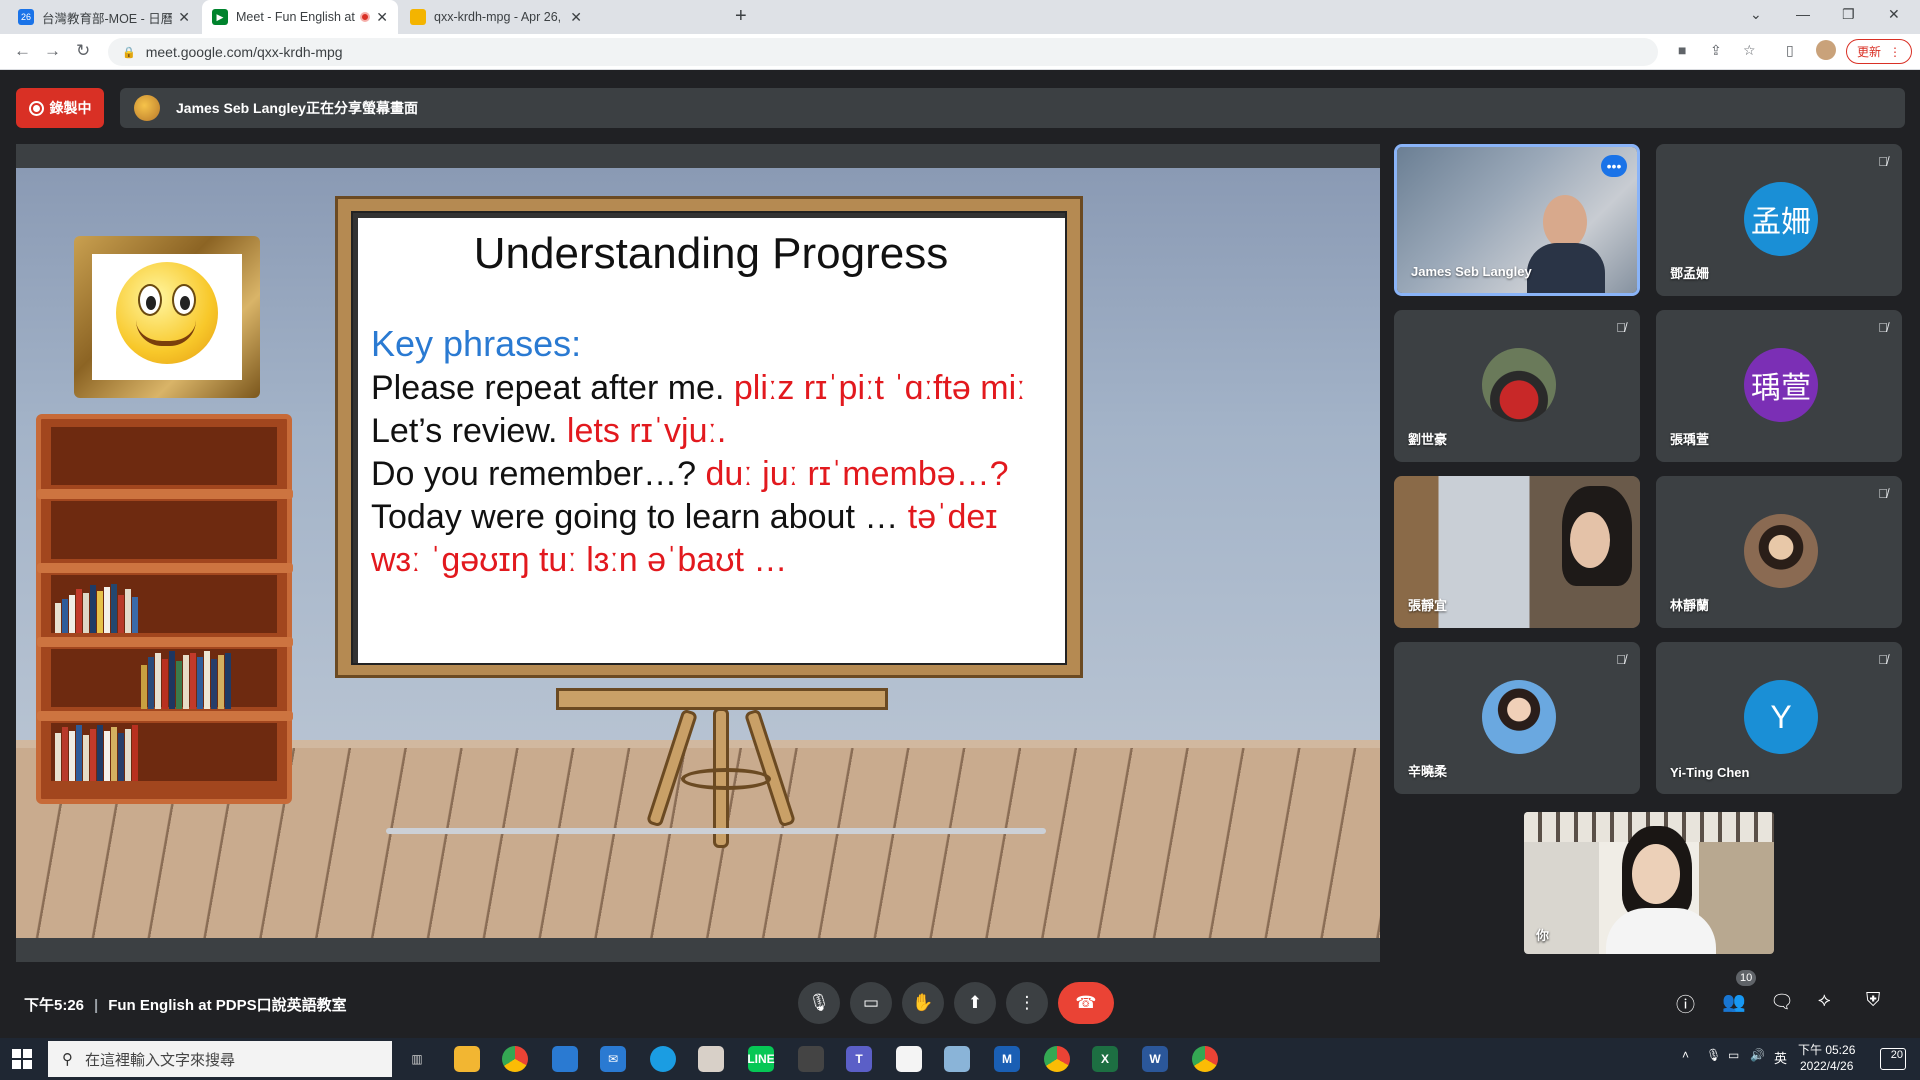 This screenshot has width=1920, height=1080. What do you see at coordinates (1733, 1055) in the screenshot?
I see `network-icon: ▭` at bounding box center [1733, 1055].